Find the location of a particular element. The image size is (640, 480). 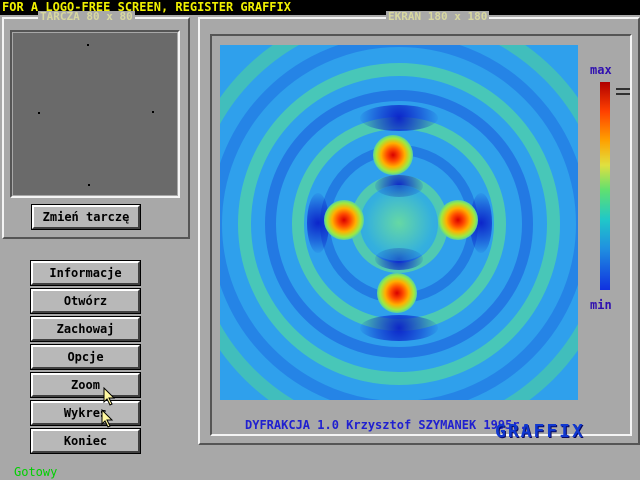

info-button: Informacje is located at coordinates (85, 273).